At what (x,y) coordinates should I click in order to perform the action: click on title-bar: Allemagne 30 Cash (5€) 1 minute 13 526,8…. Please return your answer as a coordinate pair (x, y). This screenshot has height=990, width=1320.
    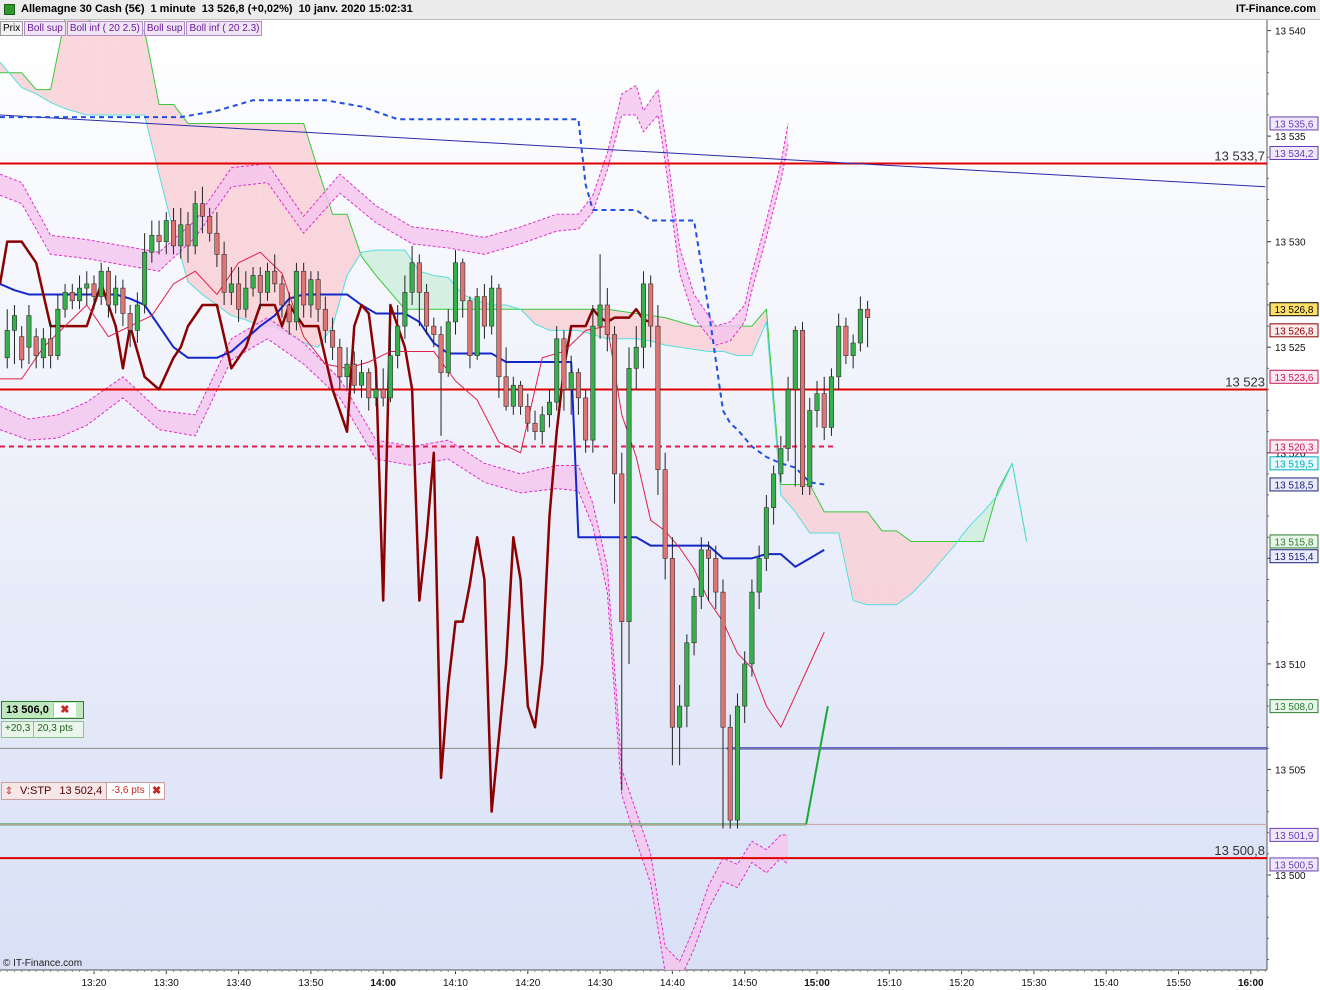
    Looking at the image, I should click on (660, 10).